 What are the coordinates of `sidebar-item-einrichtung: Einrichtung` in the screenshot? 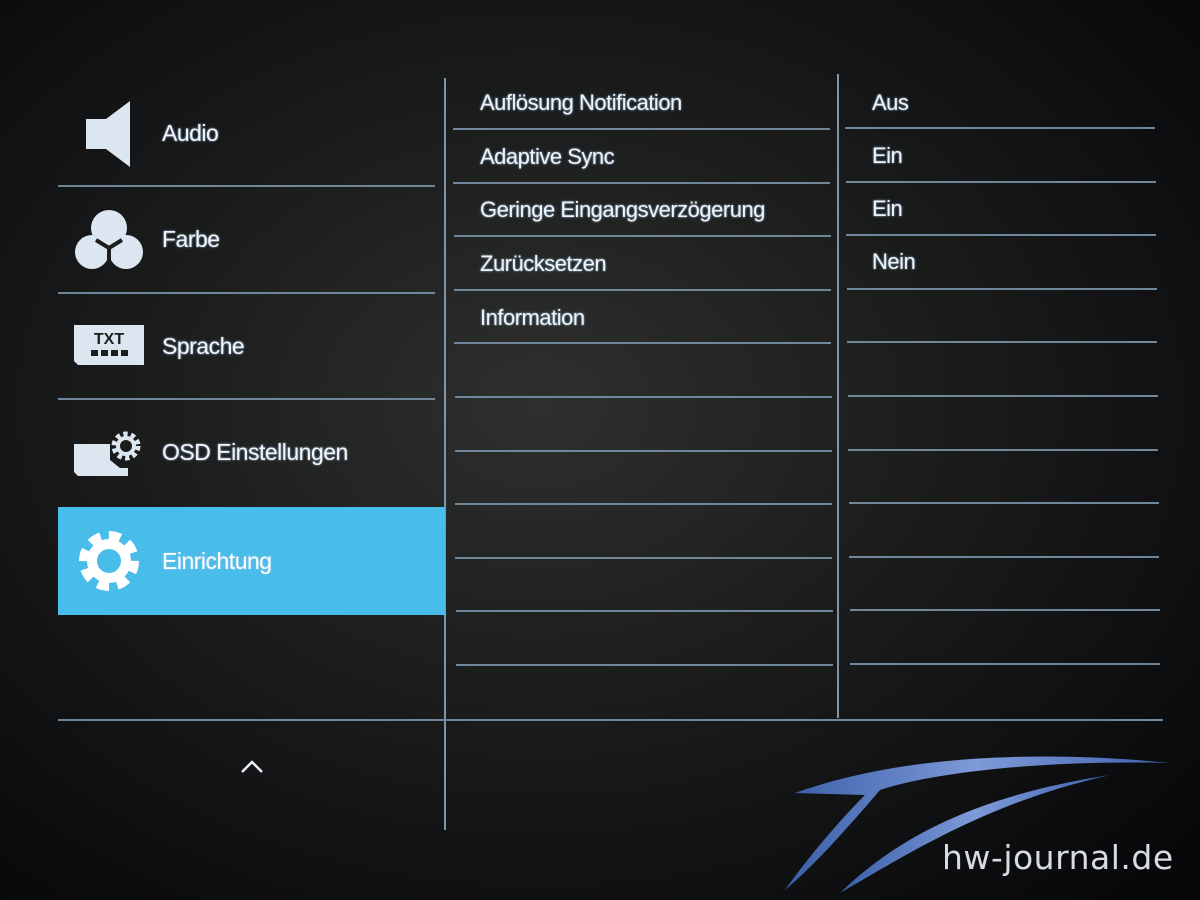 It's located at (251, 561).